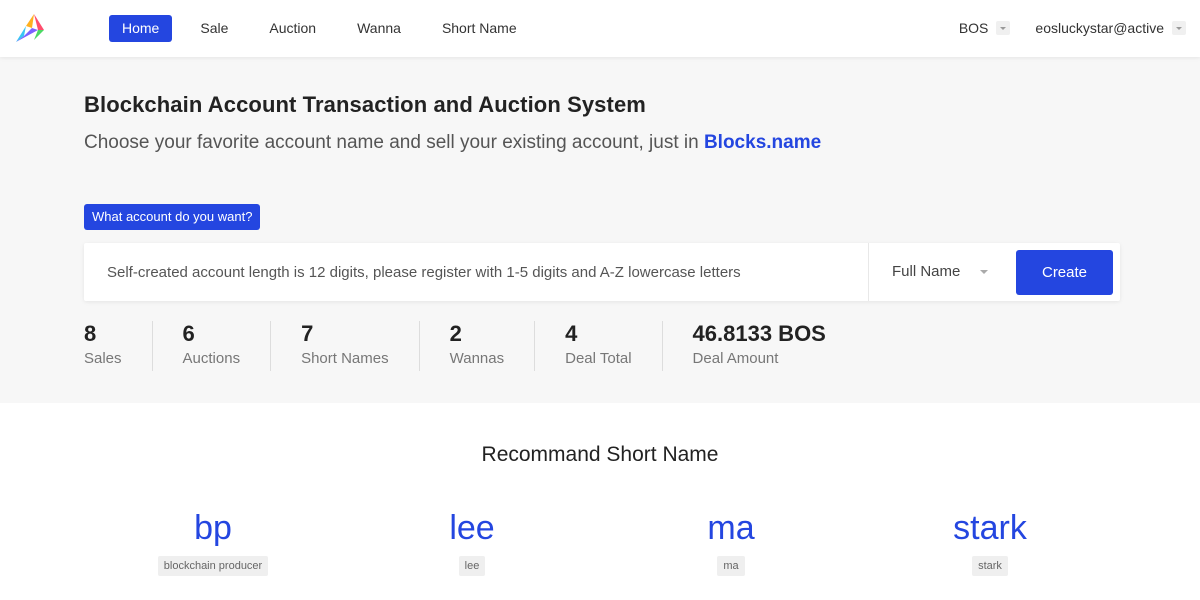  What do you see at coordinates (211, 358) in the screenshot?
I see `stat-label: Auctions` at bounding box center [211, 358].